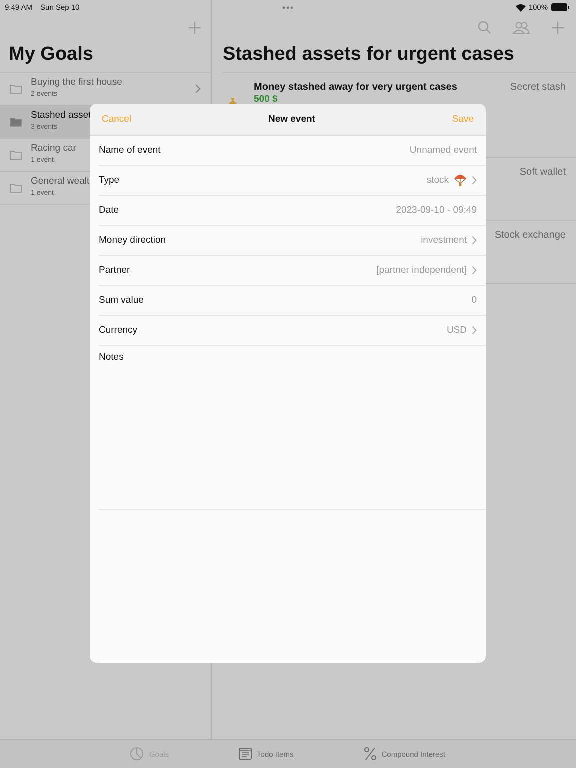 Image resolution: width=576 pixels, height=768 pixels. Describe the element at coordinates (53, 149) in the screenshot. I see `goal-name: Racing car` at that location.